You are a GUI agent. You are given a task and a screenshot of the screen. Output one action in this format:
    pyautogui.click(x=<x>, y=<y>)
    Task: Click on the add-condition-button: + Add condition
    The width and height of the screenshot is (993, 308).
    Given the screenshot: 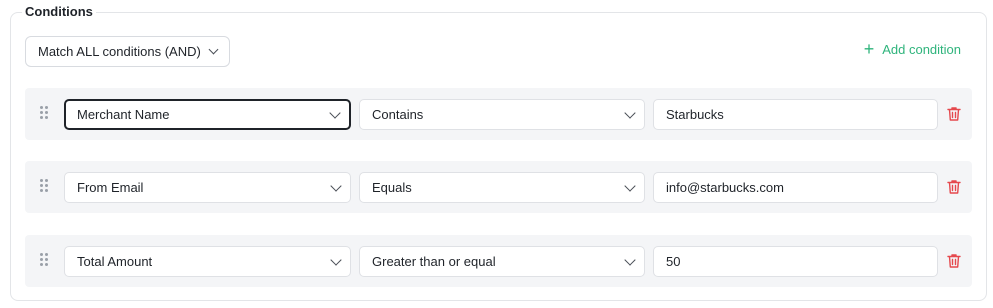 What is the action you would take?
    pyautogui.click(x=912, y=49)
    